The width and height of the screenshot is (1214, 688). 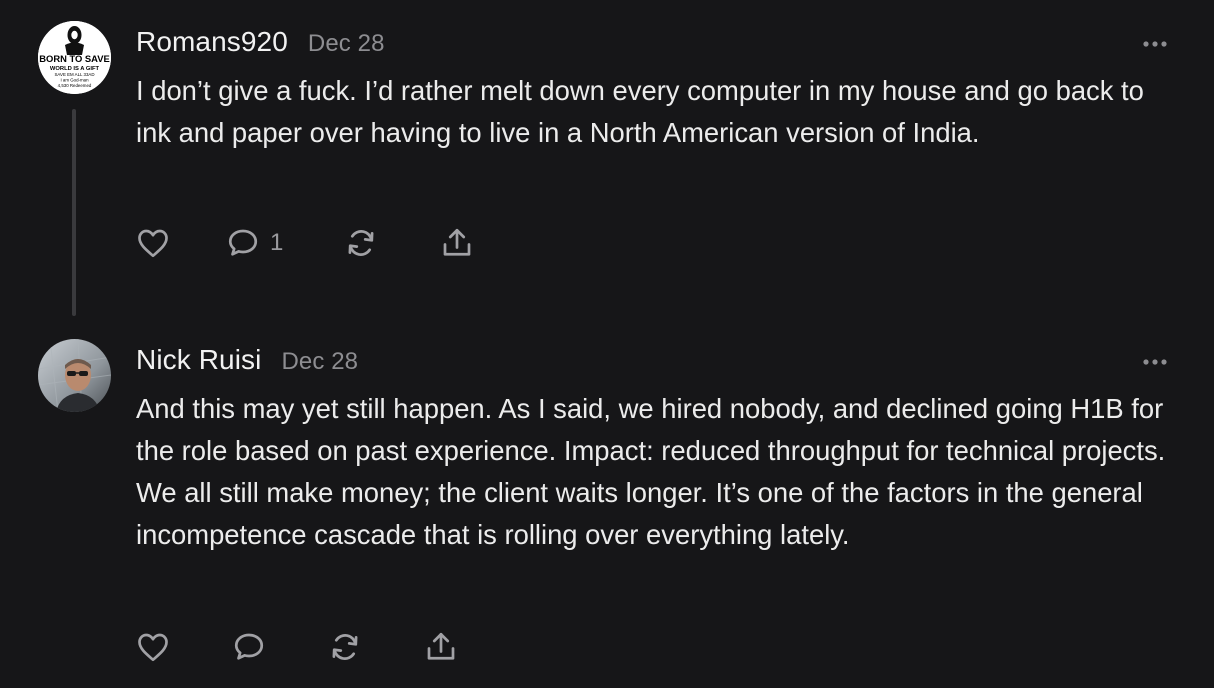 I want to click on svg-text: I am God-man, so click(x=74, y=80).